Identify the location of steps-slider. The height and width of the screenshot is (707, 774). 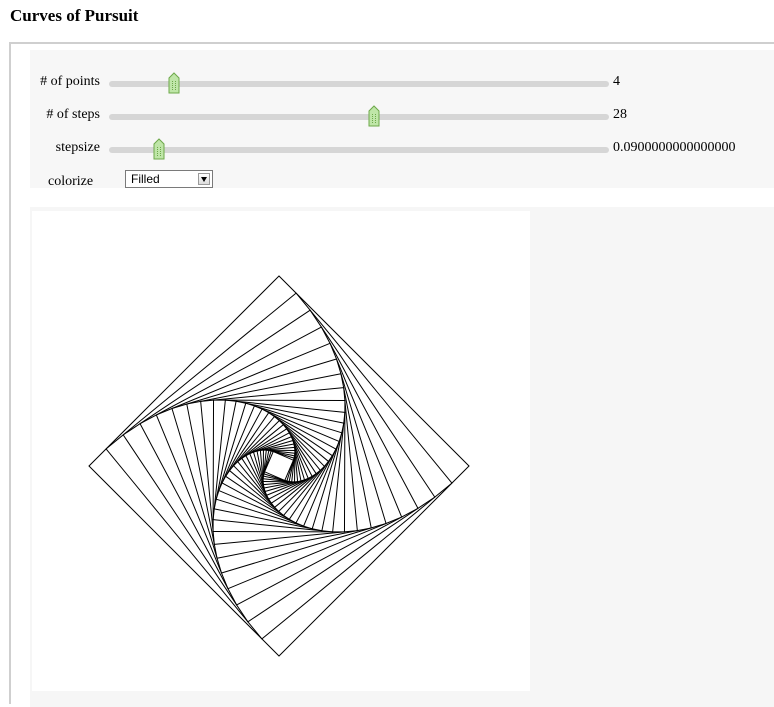
(359, 117).